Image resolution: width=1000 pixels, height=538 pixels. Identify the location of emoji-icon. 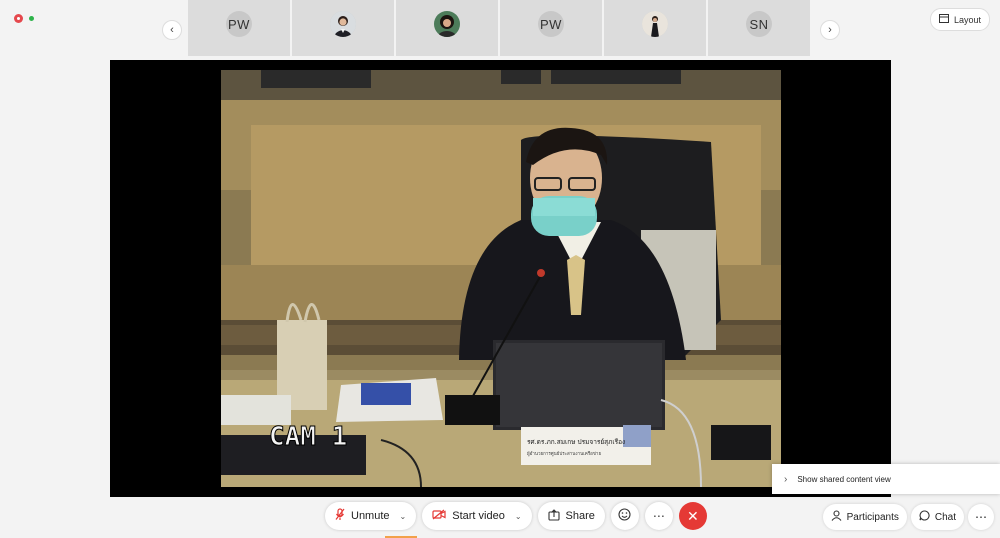
(624, 516).